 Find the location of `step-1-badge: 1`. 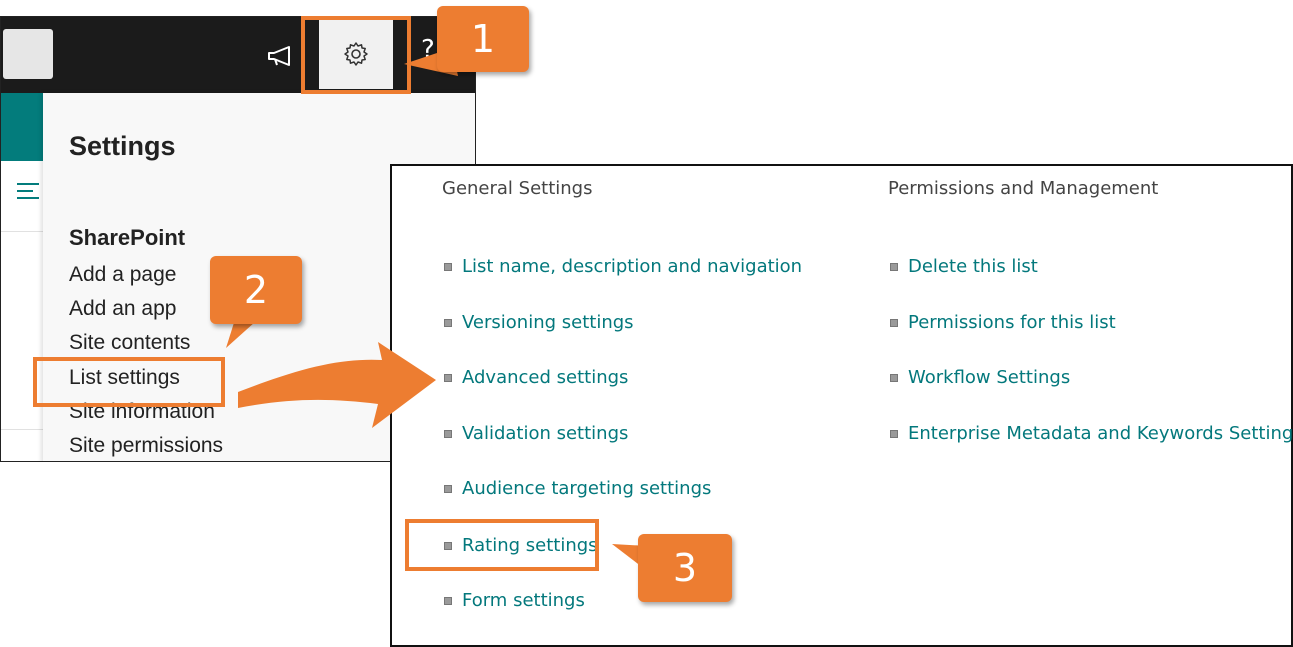

step-1-badge: 1 is located at coordinates (483, 39).